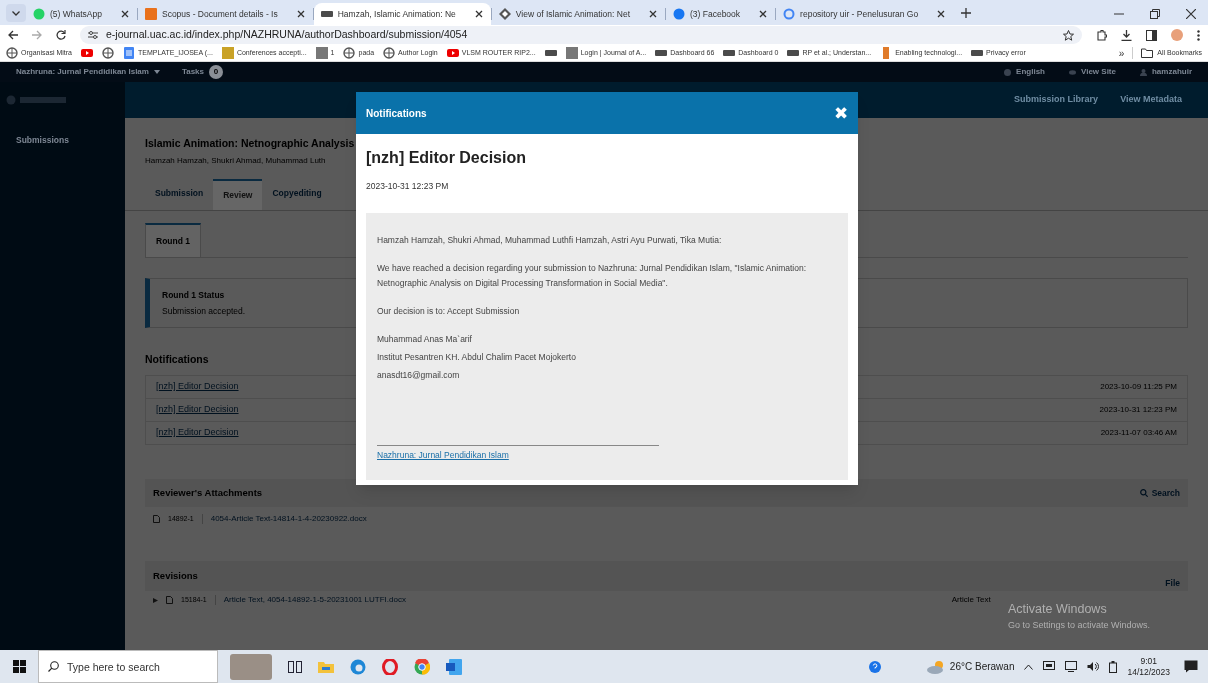 This screenshot has width=1208, height=683. What do you see at coordinates (1092, 72) in the screenshot?
I see `view-site-link: View Site` at bounding box center [1092, 72].